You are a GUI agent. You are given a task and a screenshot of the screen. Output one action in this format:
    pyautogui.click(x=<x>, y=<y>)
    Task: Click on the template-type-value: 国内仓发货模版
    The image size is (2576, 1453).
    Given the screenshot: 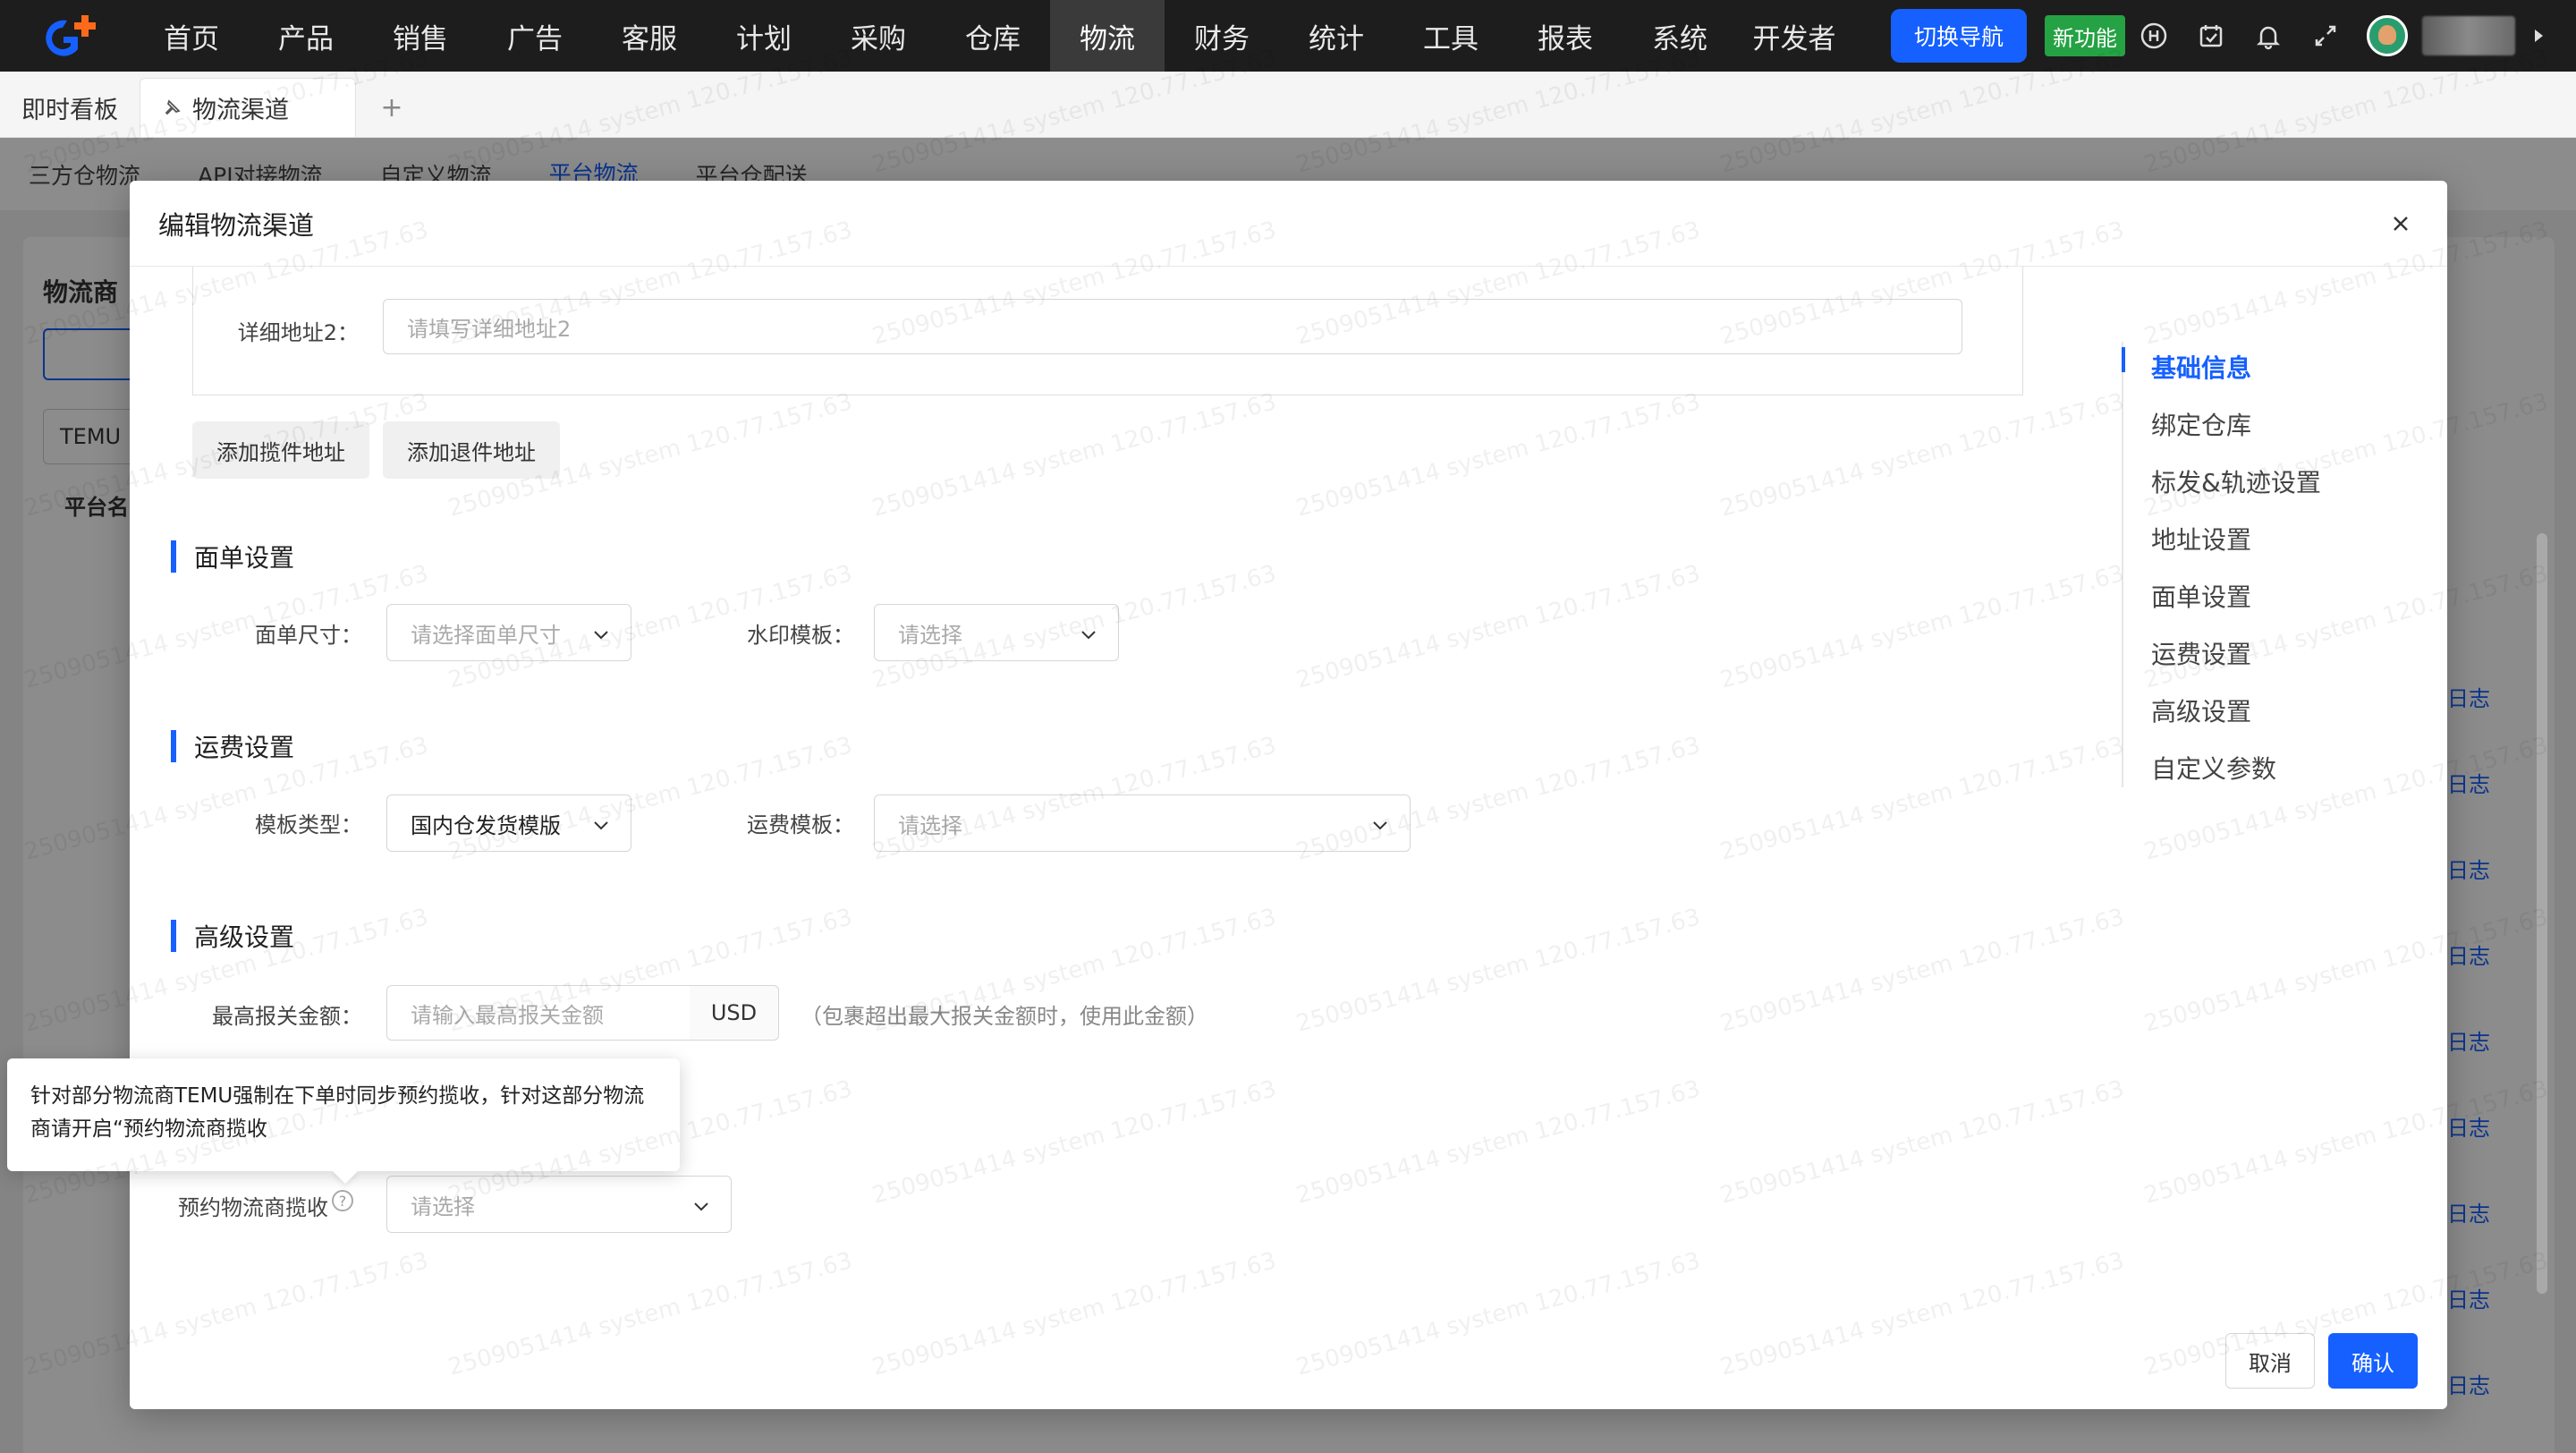 What is the action you would take?
    pyautogui.click(x=486, y=825)
    